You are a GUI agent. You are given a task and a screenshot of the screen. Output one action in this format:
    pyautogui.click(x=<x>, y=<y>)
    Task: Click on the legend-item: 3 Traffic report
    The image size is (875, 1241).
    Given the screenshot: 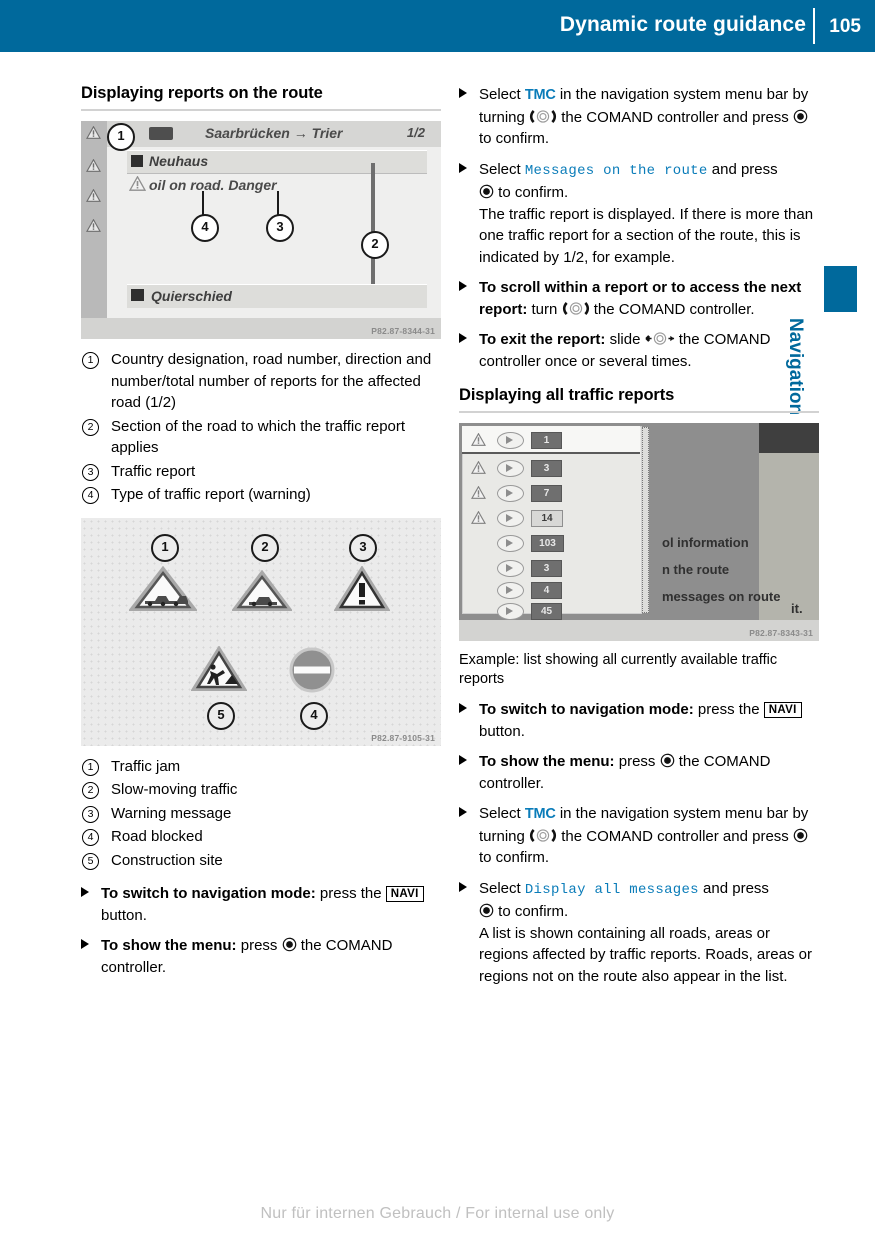 What is the action you would take?
    pyautogui.click(x=261, y=472)
    